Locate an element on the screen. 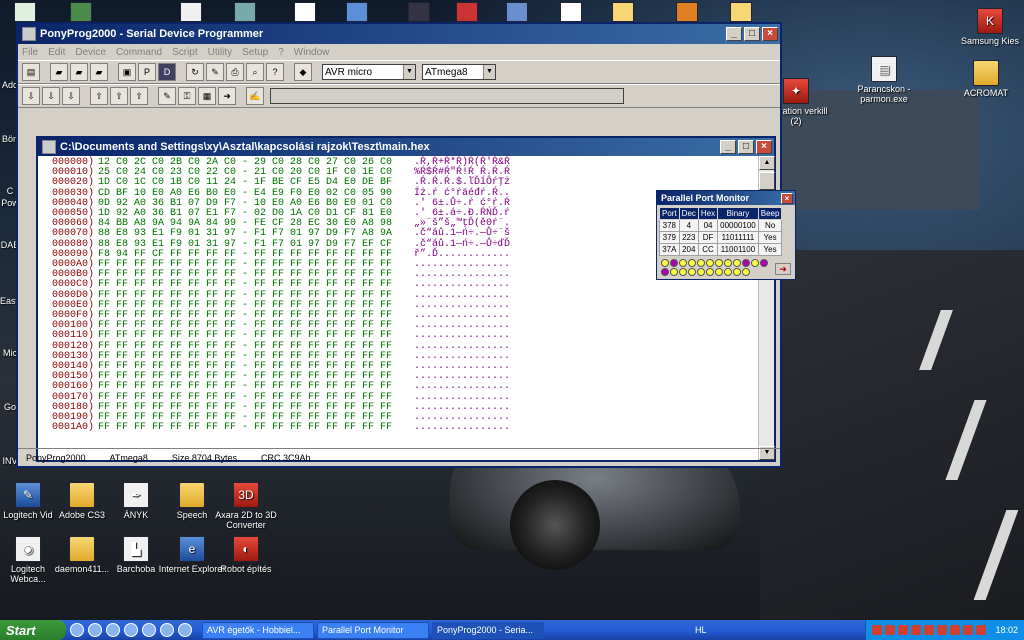 This screenshot has width=1024, height=640. menu-script: Script is located at coordinates (185, 52).